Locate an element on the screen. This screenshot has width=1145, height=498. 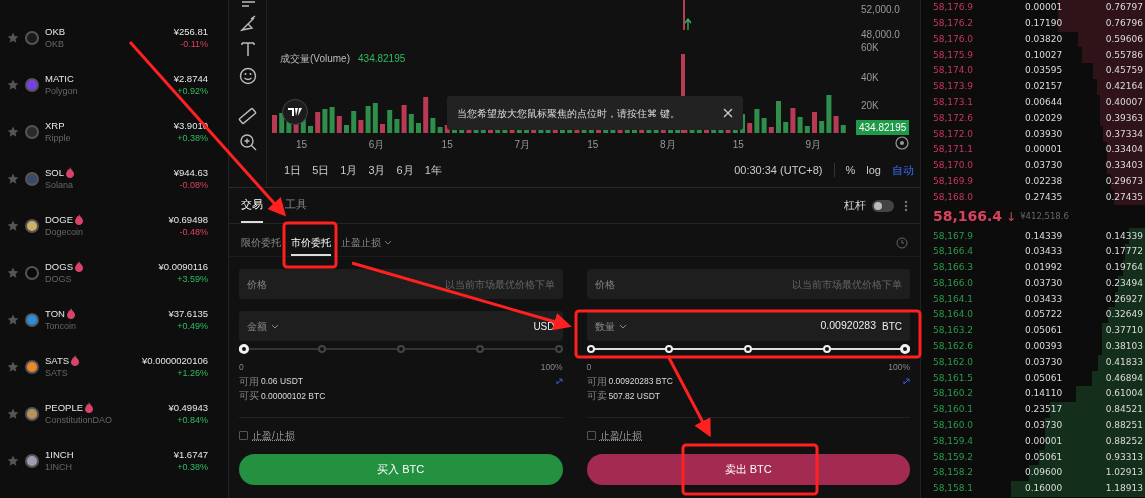
order-amount: 0.03730 is located at coordinates (1044, 426).